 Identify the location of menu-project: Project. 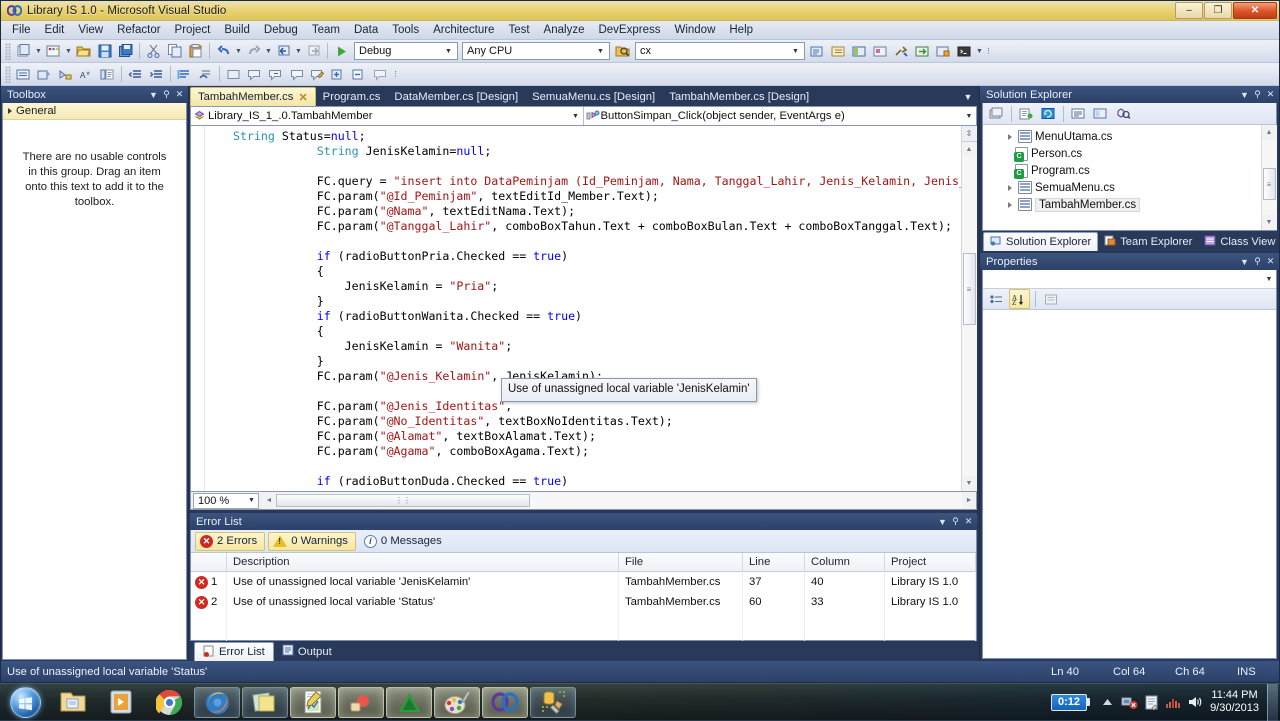
(193, 30).